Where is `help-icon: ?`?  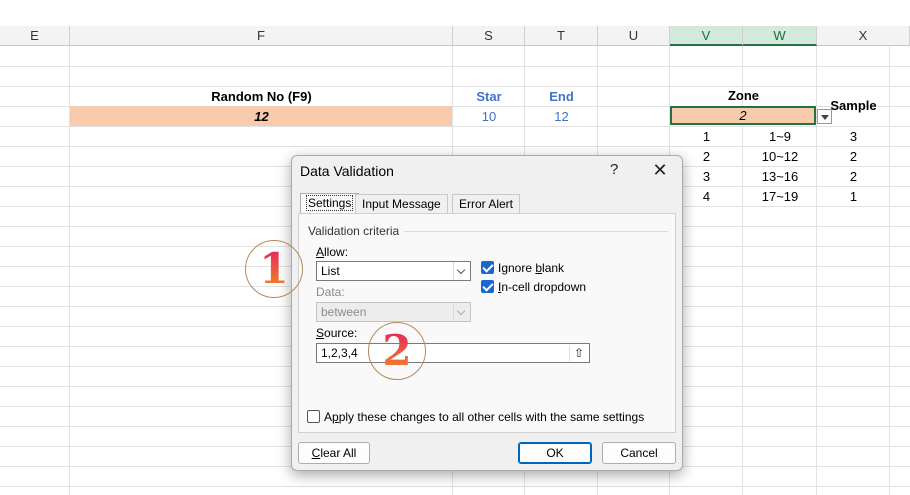
help-icon: ? is located at coordinates (614, 169).